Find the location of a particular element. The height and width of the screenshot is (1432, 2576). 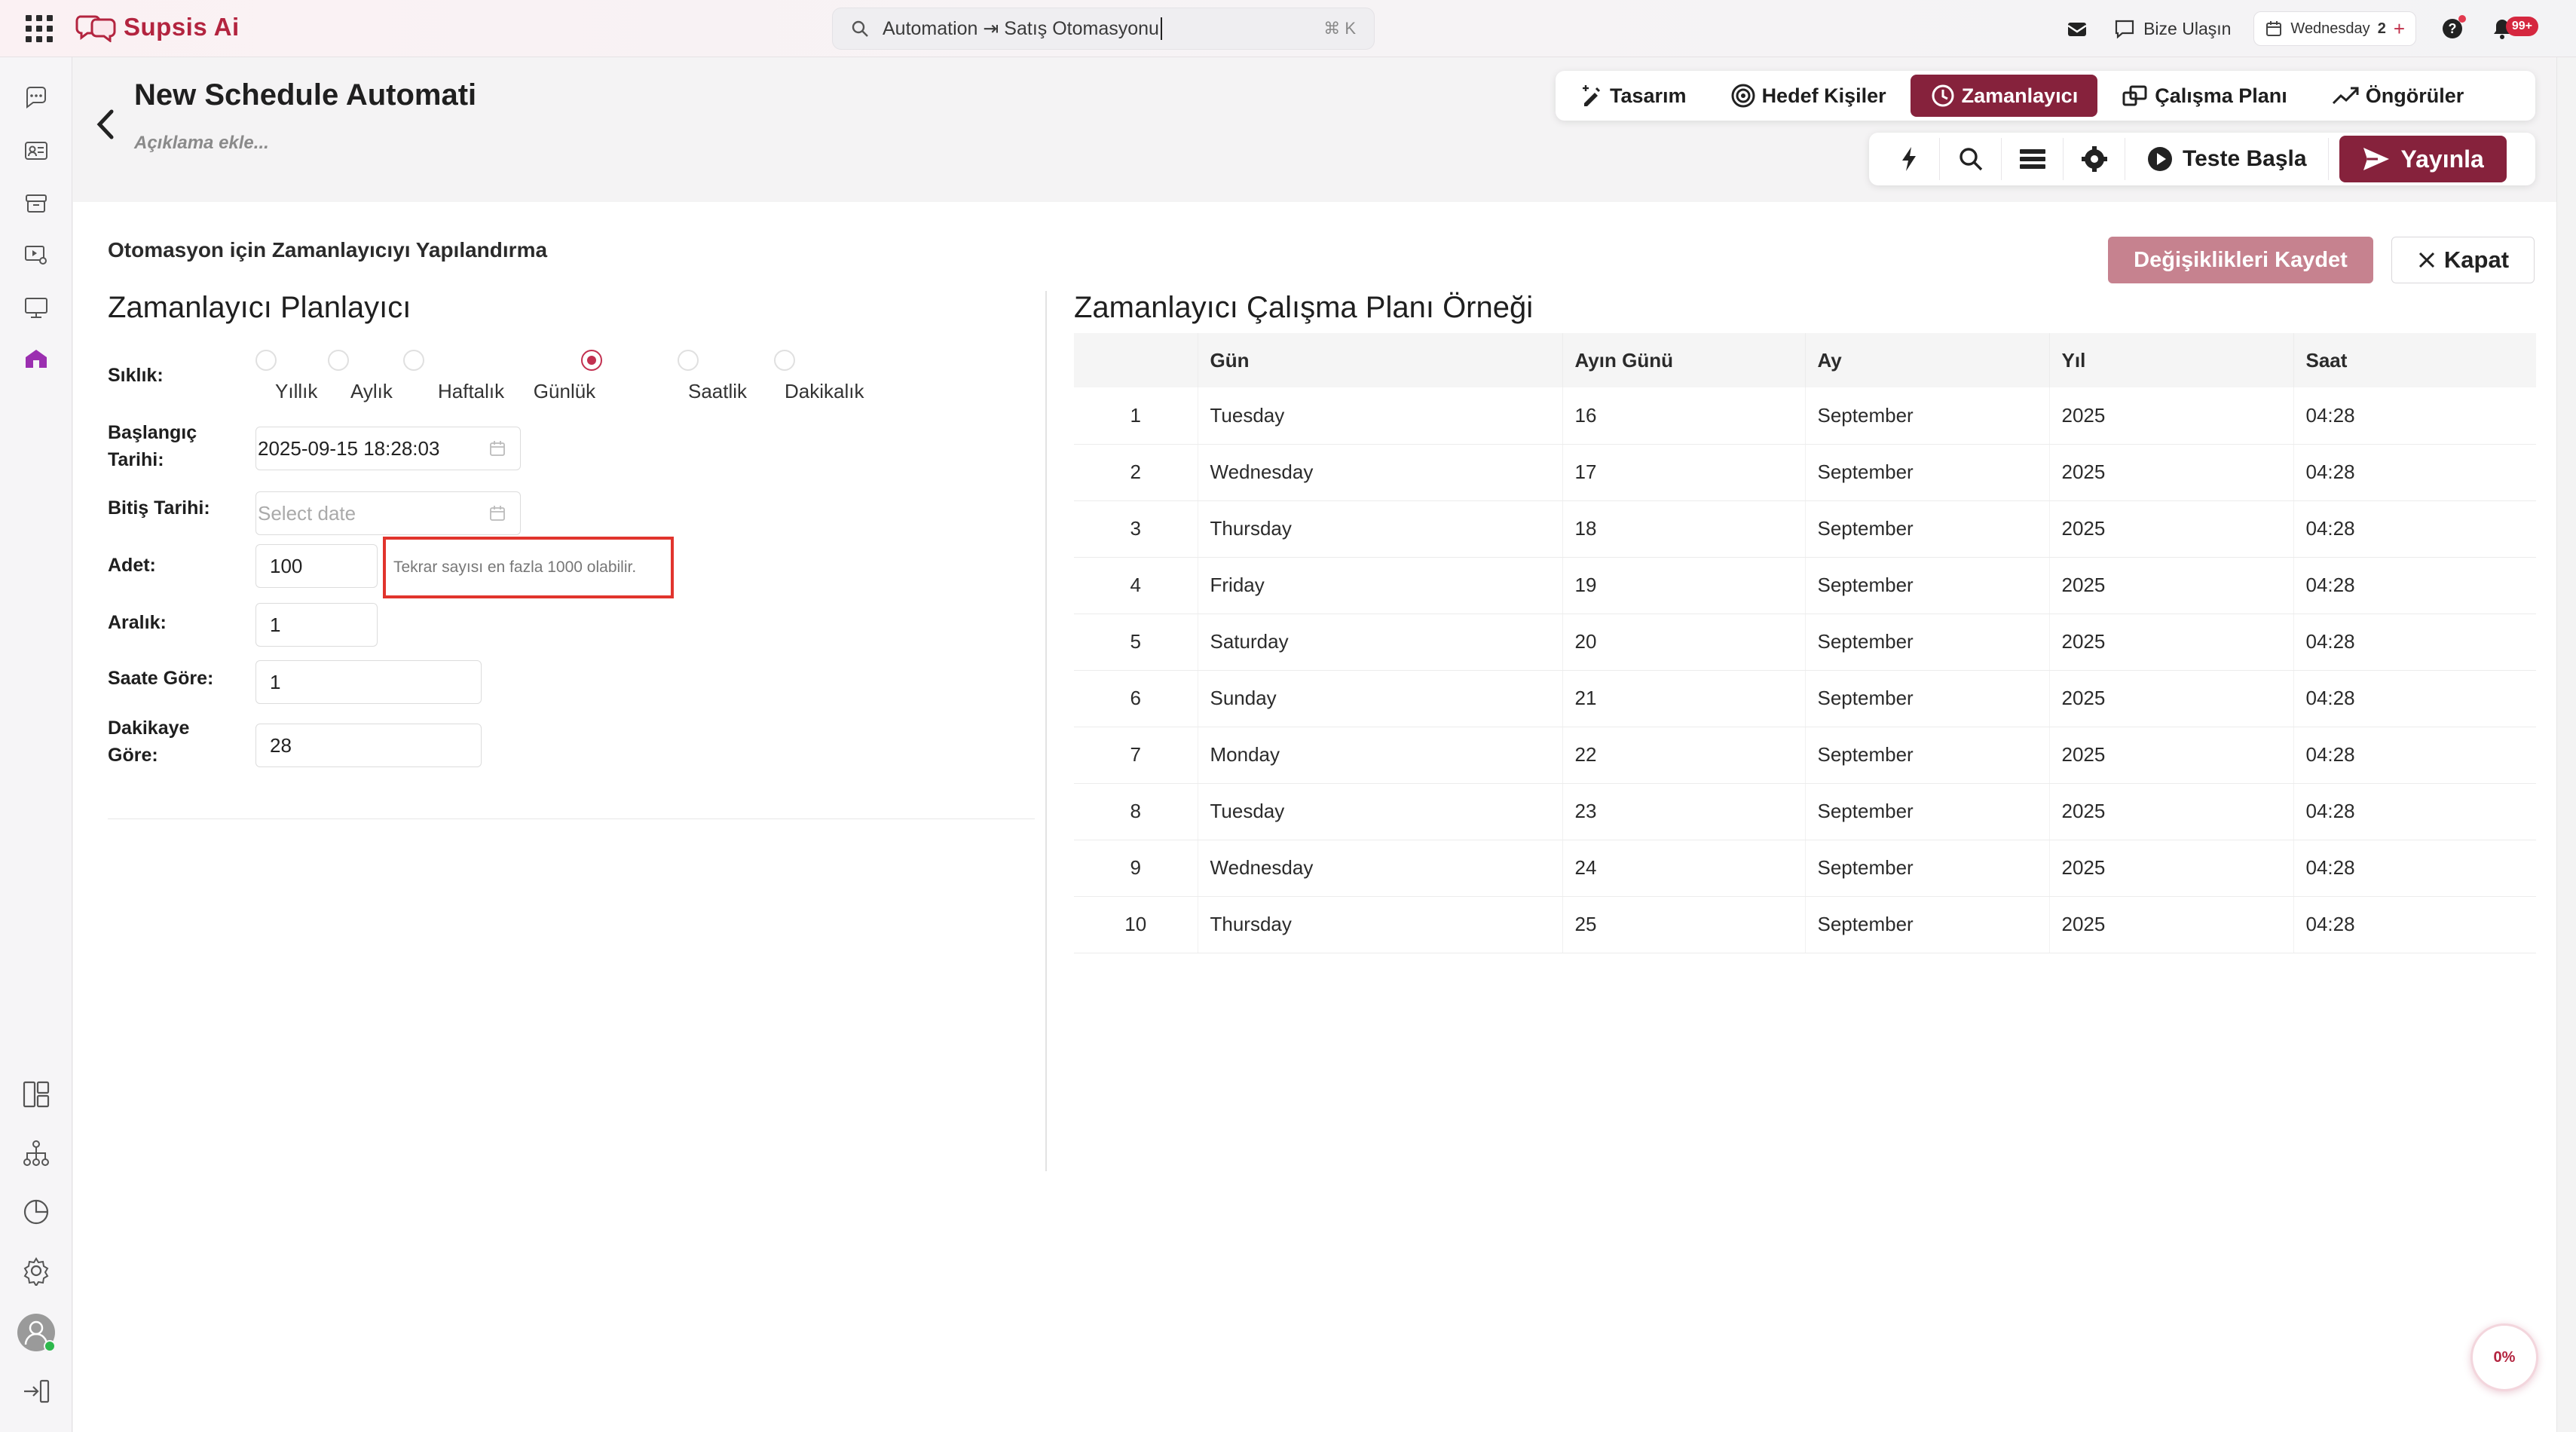

start-date-input: 2025-09-15 18:28:03 is located at coordinates (388, 448).